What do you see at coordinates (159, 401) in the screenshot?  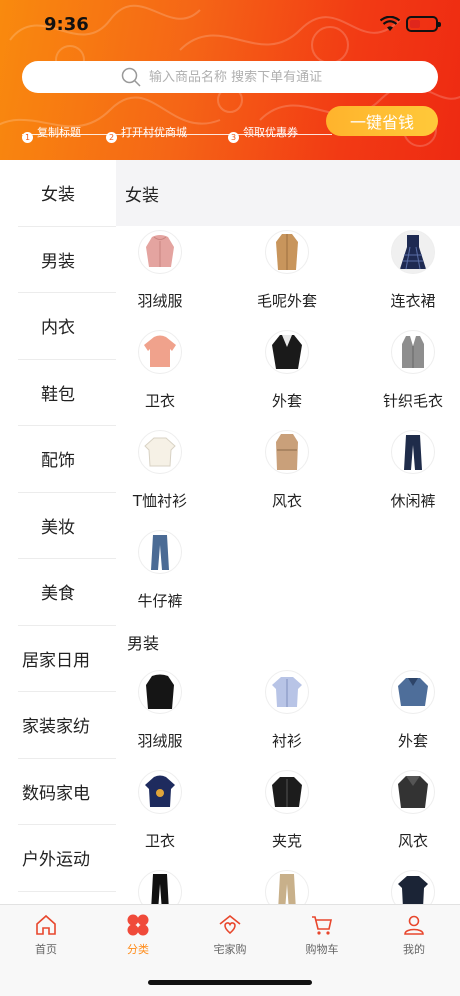 I see `tile-label: 卫衣` at bounding box center [159, 401].